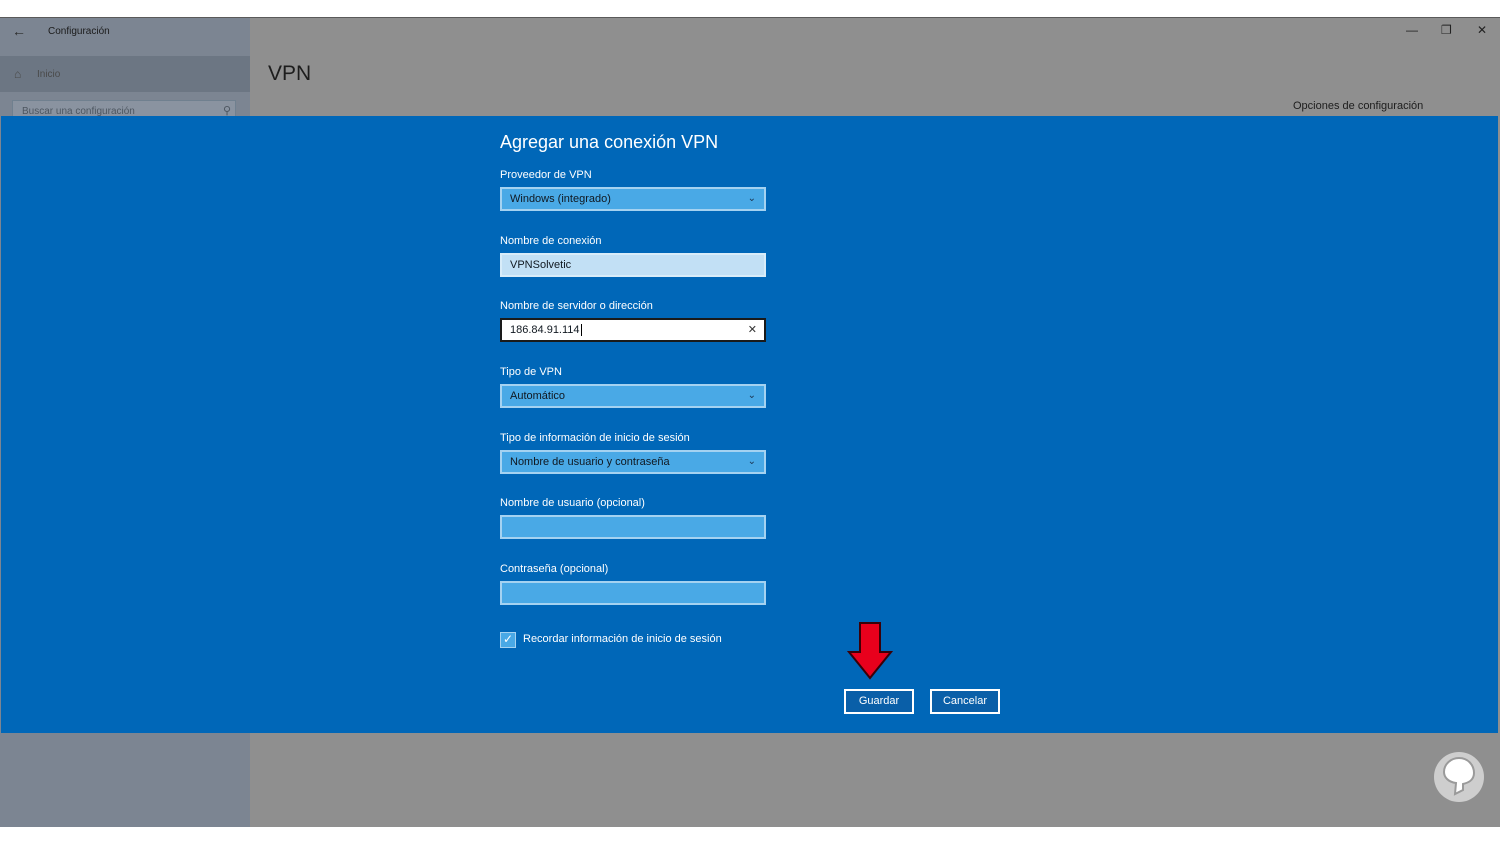  I want to click on back-arrow-icon: ←, so click(19, 31).